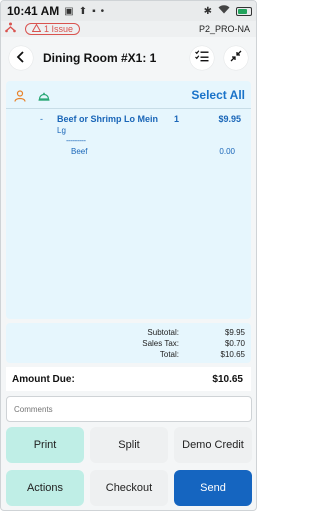 Image resolution: width=320 pixels, height=511 pixels. I want to click on page-header: Dining Room #X1: 1, so click(128, 58).